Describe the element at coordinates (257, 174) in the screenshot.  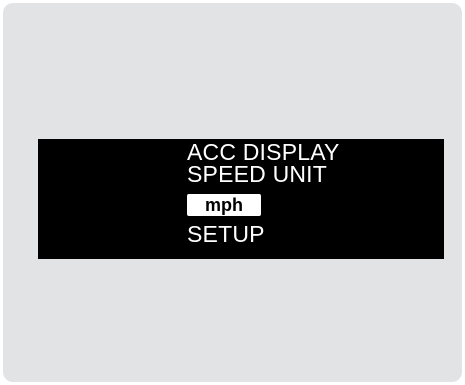
I see `menu-line-speed-unit: SPEED UNIT` at that location.